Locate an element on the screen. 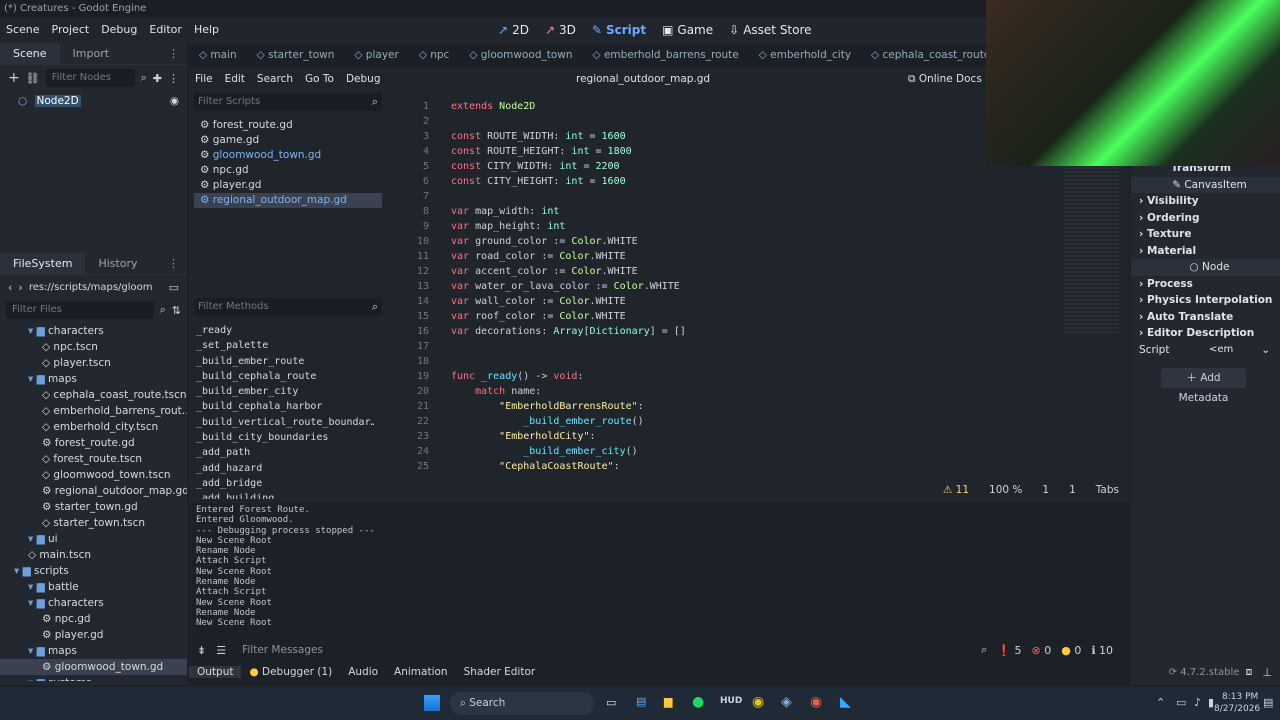 This screenshot has height=720, width=1280. section-auto-translate: › Auto Translate is located at coordinates (1205, 317).